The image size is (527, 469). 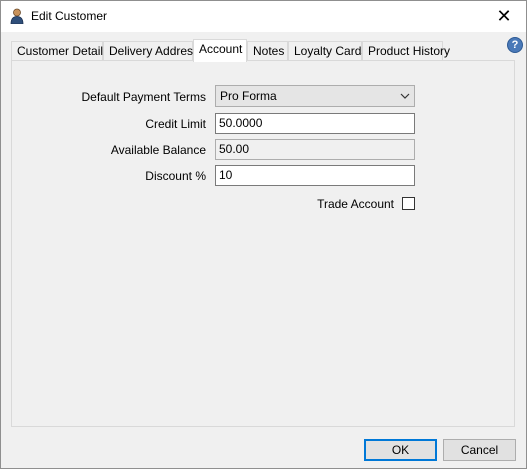 I want to click on available-balance-label: Available Balance, so click(x=158, y=150).